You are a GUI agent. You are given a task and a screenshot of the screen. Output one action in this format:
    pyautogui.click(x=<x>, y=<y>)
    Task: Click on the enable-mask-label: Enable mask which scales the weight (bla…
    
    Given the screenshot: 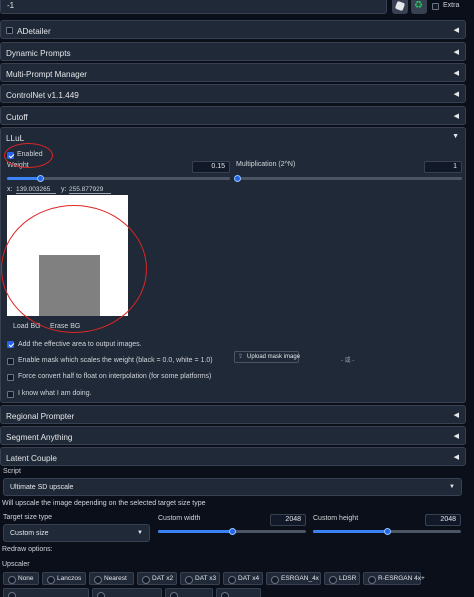 What is the action you would take?
    pyautogui.click(x=115, y=360)
    